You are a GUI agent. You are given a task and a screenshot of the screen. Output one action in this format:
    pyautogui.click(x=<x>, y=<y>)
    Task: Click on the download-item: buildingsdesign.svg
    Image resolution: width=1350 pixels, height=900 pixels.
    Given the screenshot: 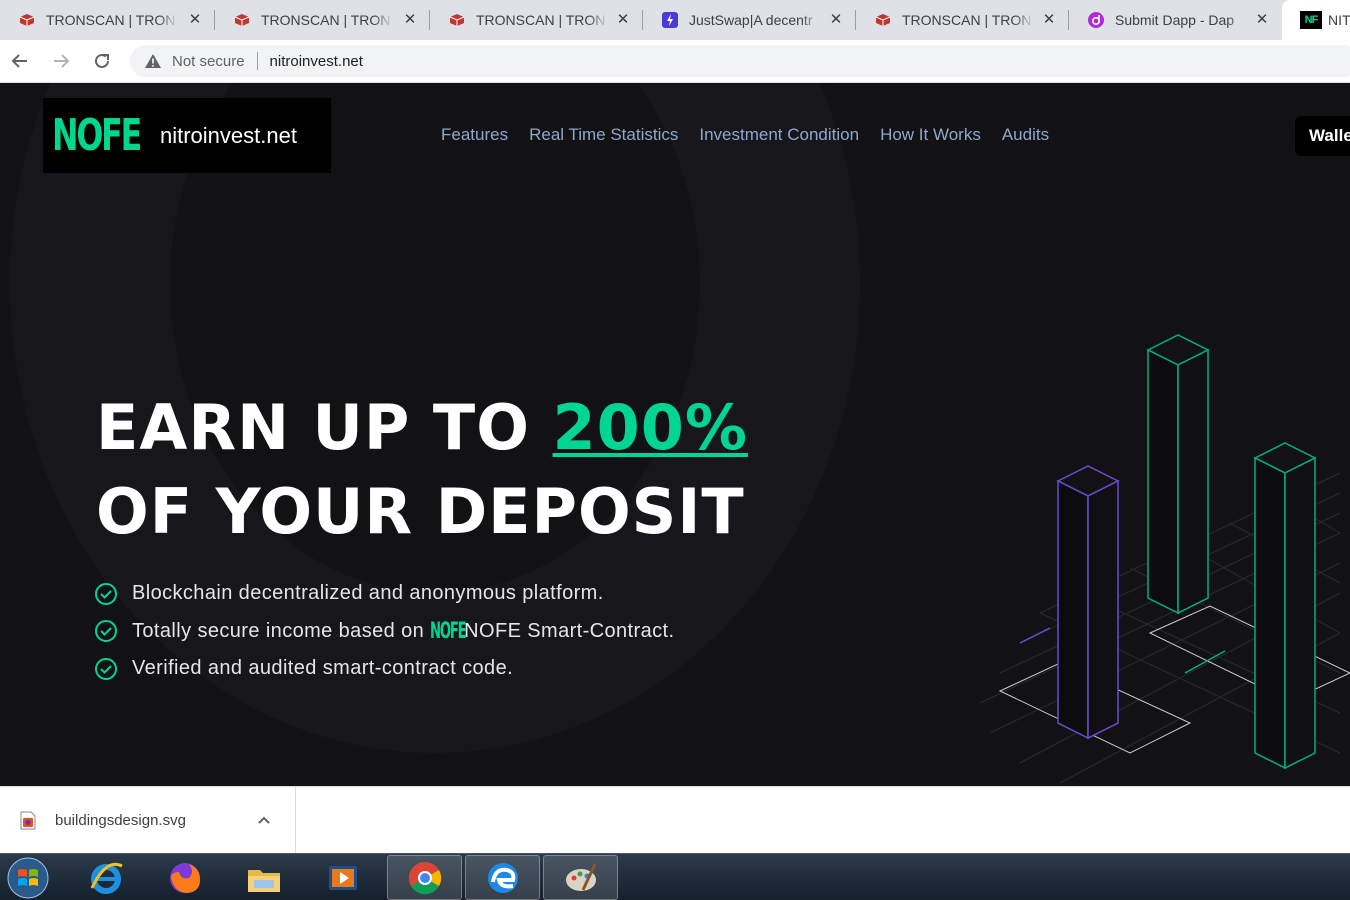 What is the action you would take?
    pyautogui.click(x=148, y=820)
    